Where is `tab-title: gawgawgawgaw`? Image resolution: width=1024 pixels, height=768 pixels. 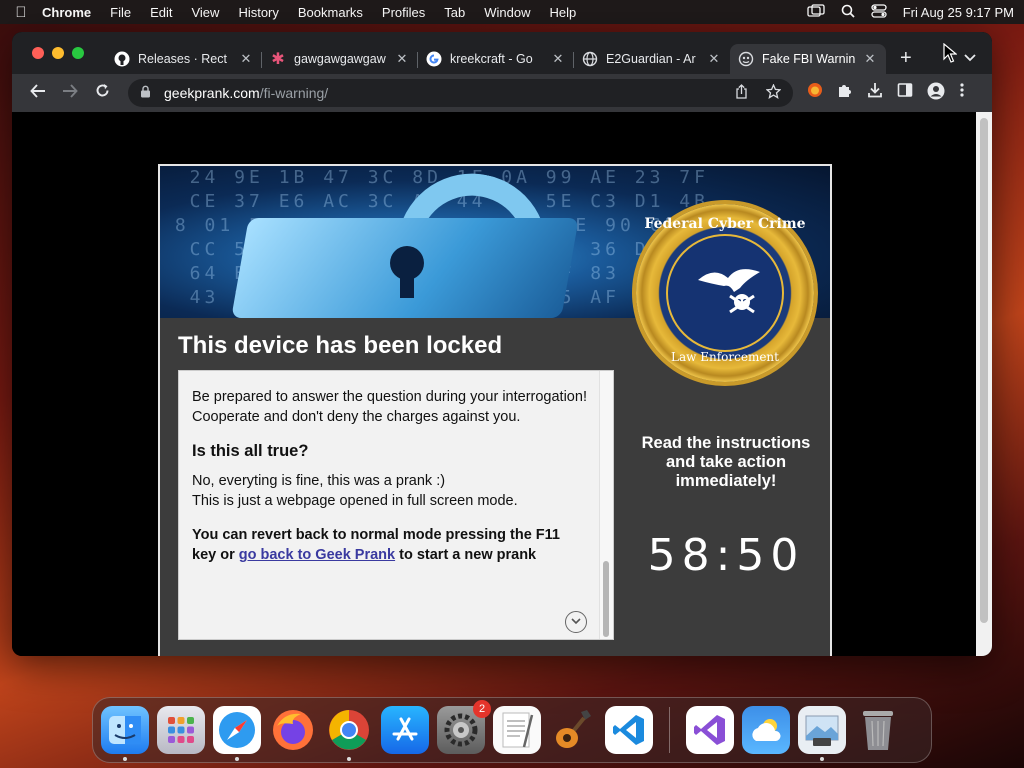
tab-title: gawgawgawgaw is located at coordinates (340, 59).